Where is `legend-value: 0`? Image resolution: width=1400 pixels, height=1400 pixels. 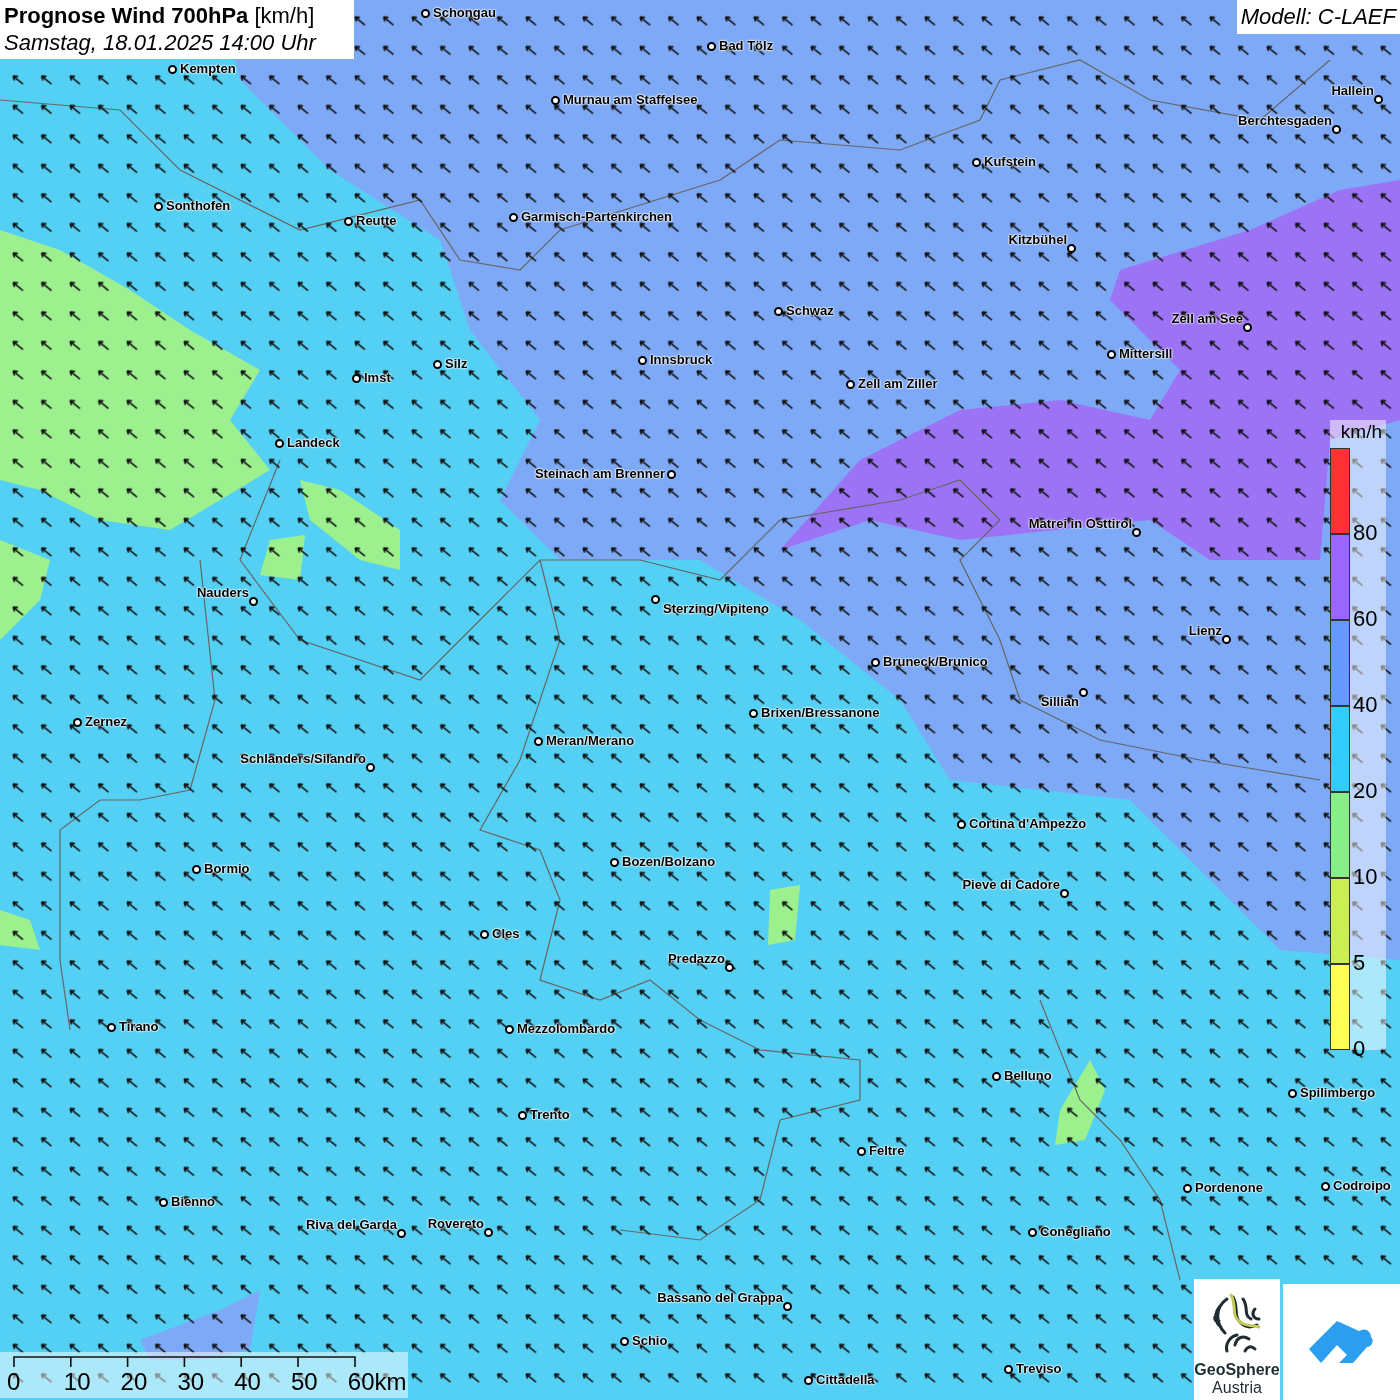 legend-value: 0 is located at coordinates (1359, 1049).